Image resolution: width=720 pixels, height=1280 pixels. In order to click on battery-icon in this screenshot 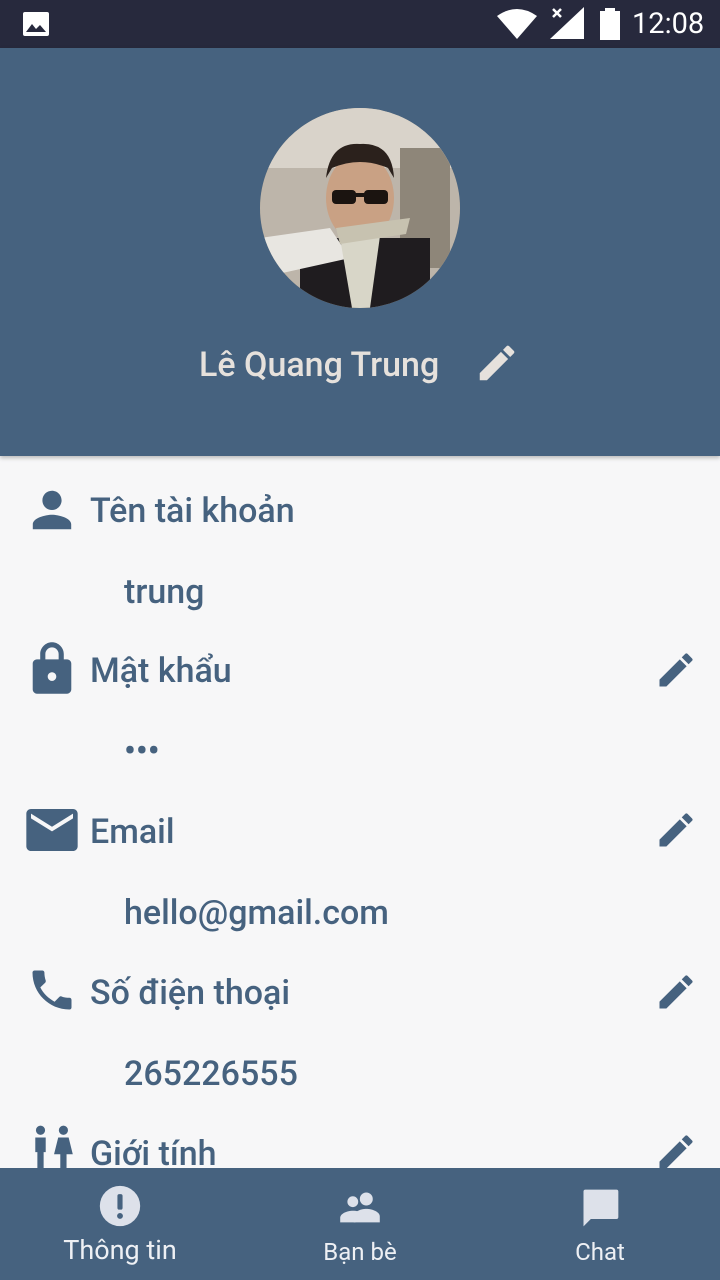, I will do `click(610, 24)`.